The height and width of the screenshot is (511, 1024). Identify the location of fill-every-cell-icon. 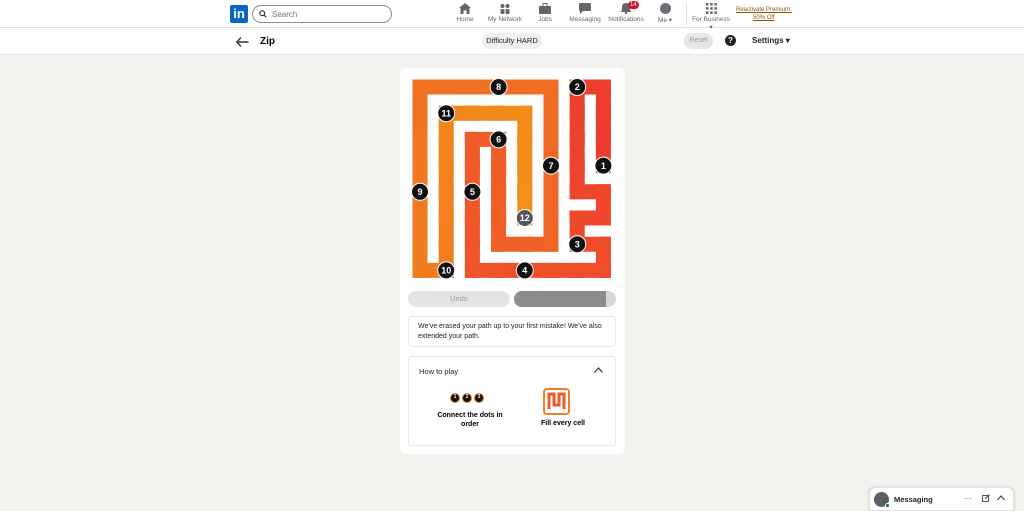
(556, 401).